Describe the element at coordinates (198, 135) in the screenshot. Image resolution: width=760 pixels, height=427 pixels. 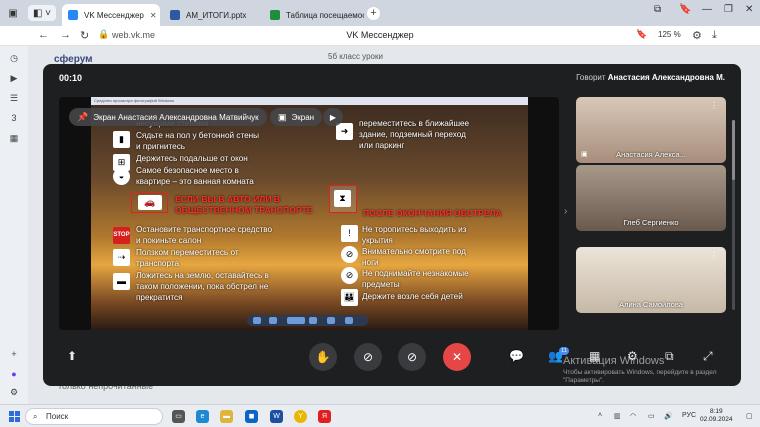
I see `slide-text: Сядьте на пол у бетонной стены` at that location.